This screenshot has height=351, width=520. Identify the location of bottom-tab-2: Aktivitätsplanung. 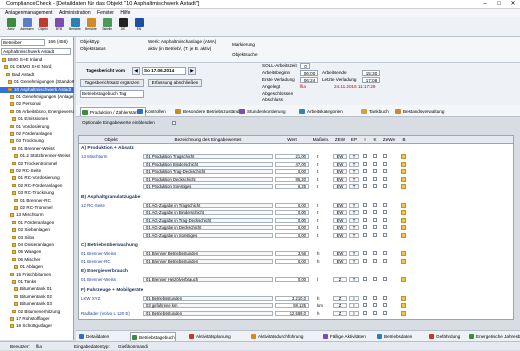
(209, 336).